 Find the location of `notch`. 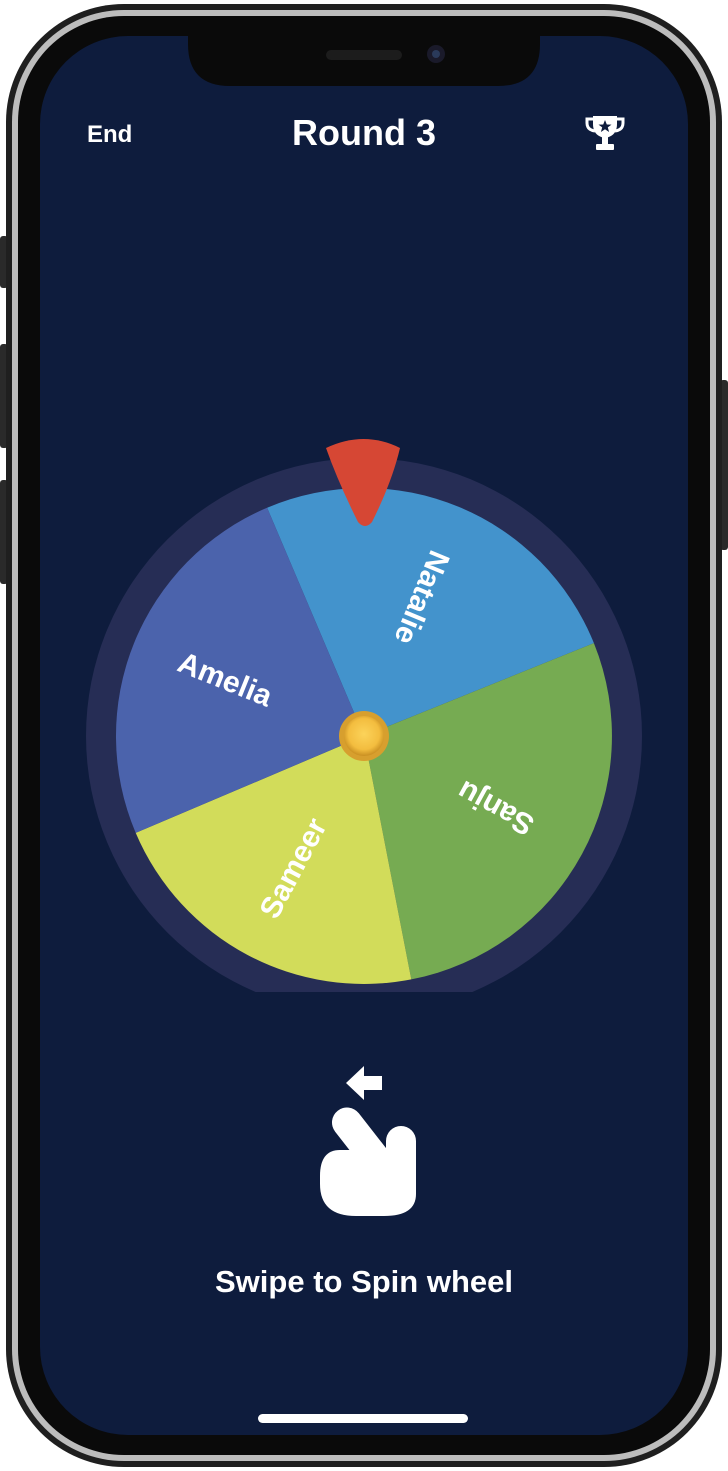

notch is located at coordinates (364, 61).